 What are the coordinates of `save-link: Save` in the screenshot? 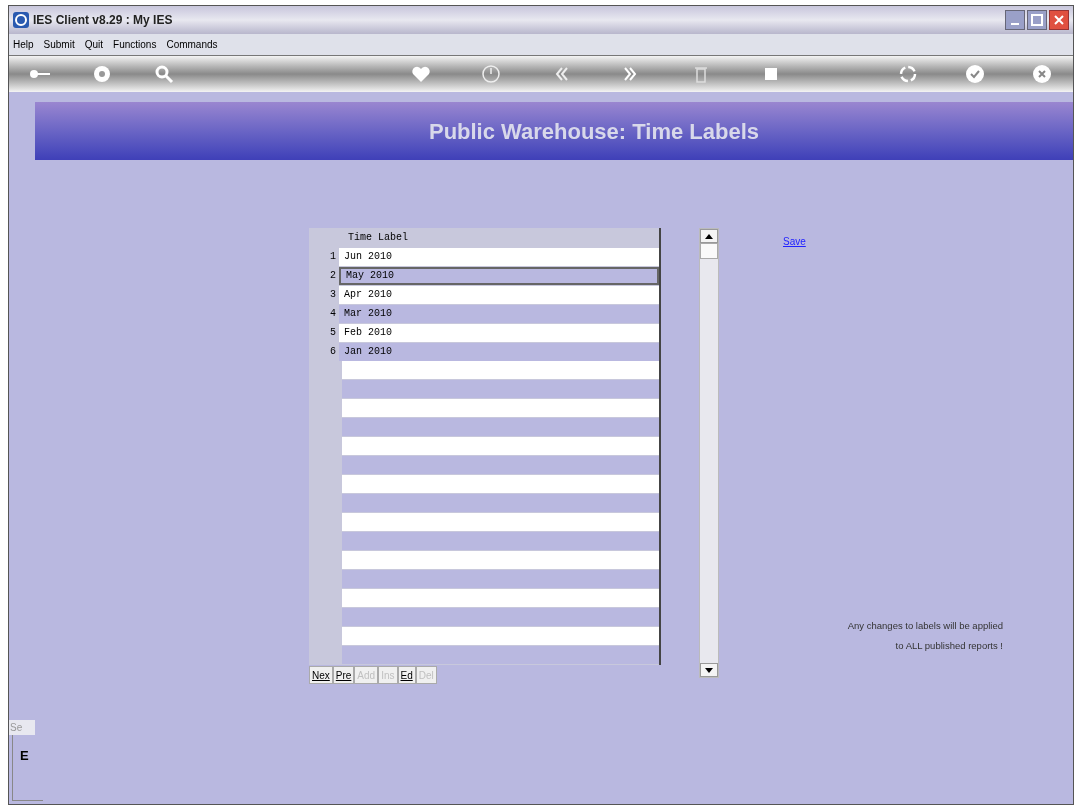 It's located at (794, 241).